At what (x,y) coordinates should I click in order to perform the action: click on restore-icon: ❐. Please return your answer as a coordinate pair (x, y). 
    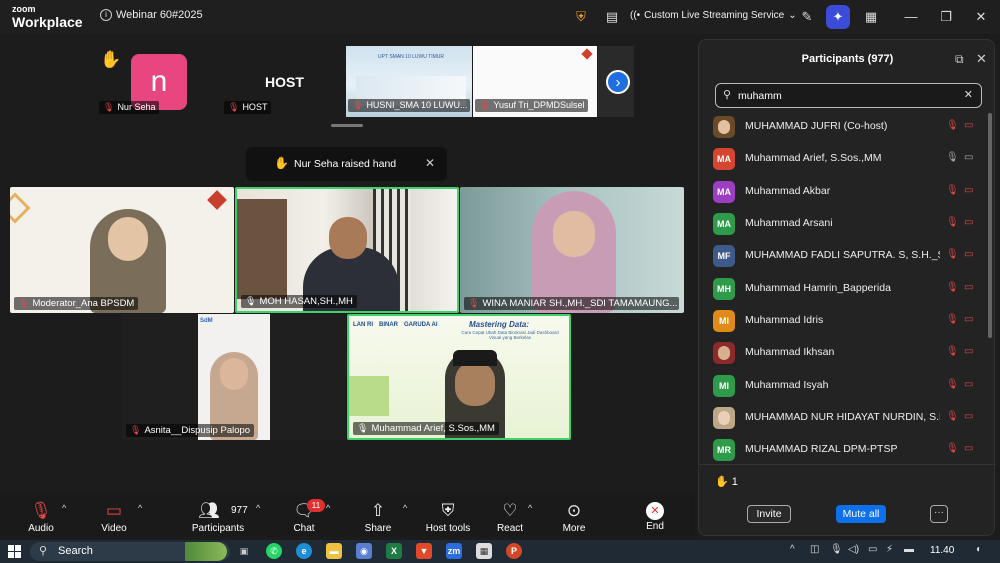
    Looking at the image, I should click on (946, 17).